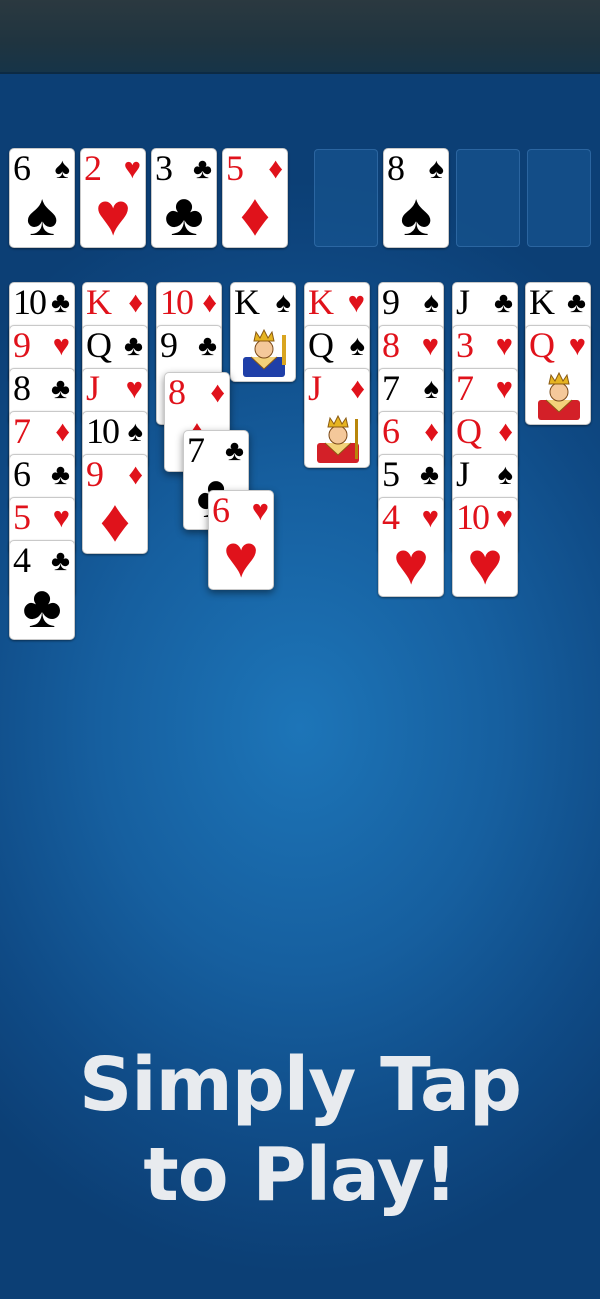 This screenshot has width=600, height=1299. I want to click on foundation-card: 5 ♦ ♦, so click(255, 198).